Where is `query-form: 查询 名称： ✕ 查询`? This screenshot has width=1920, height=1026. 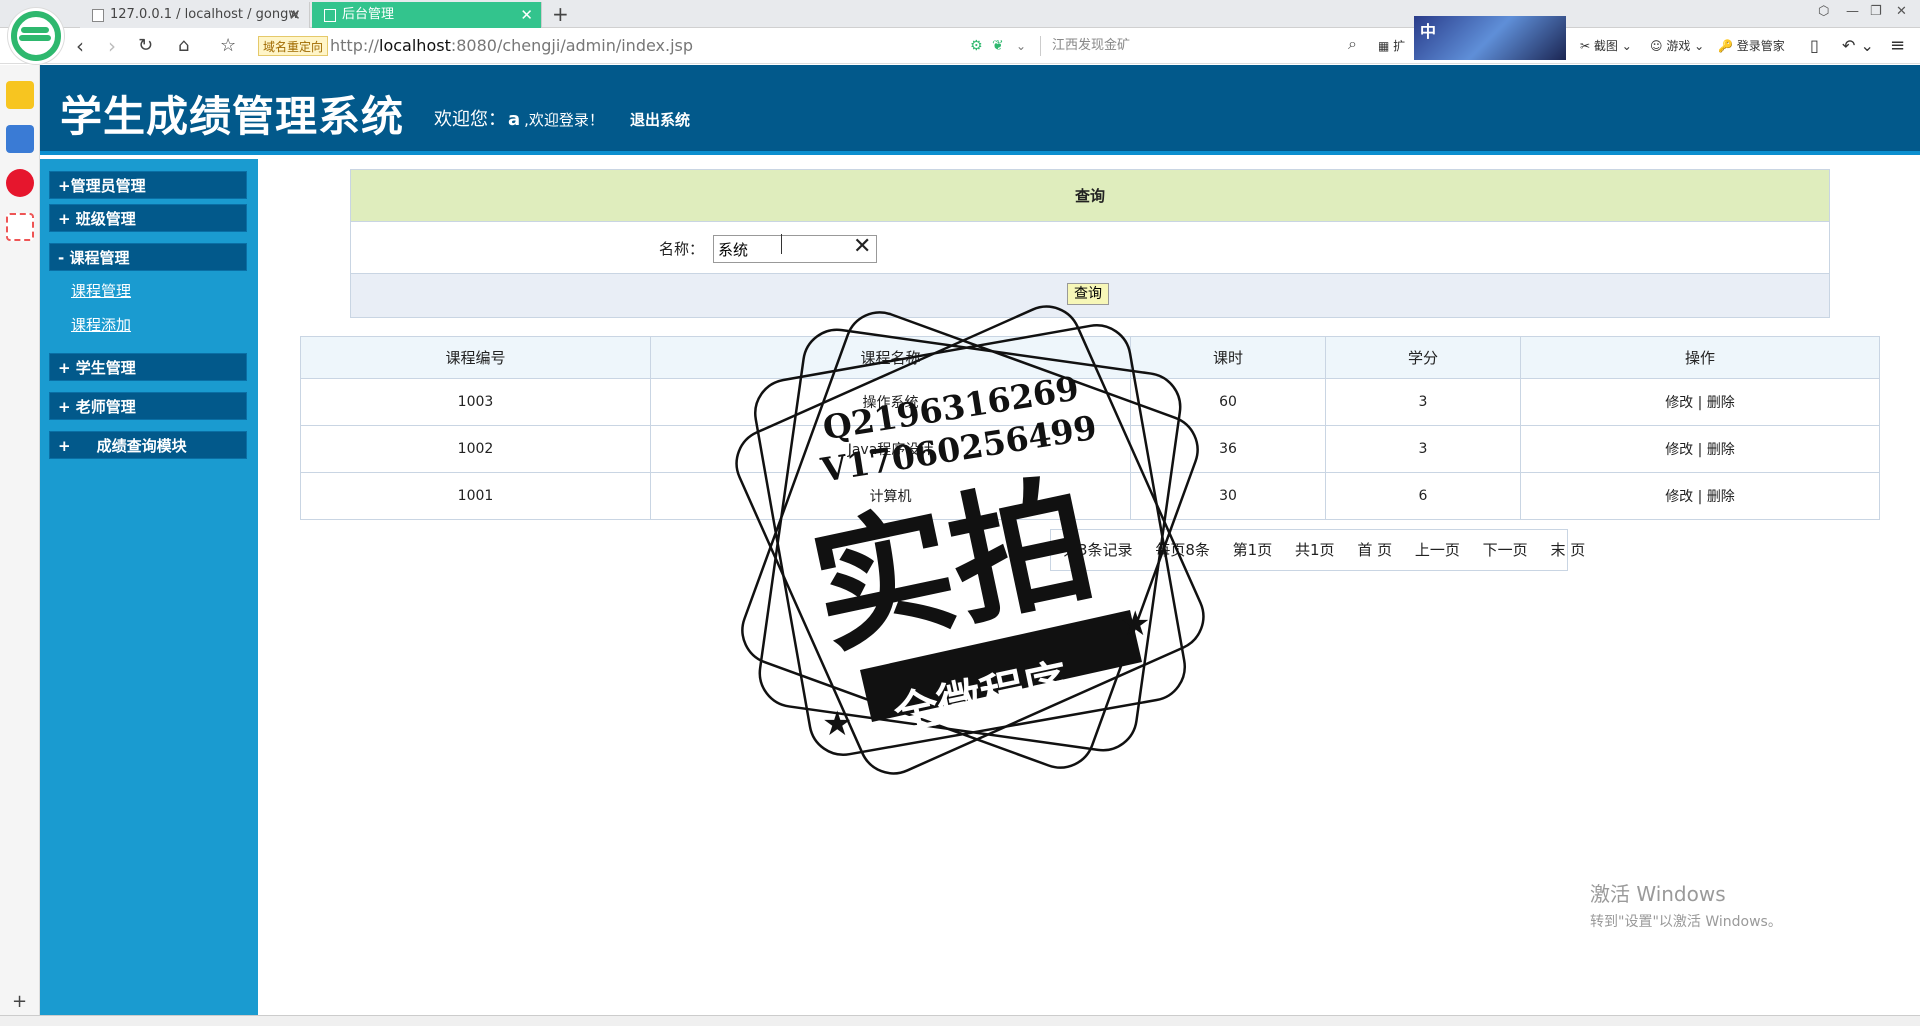
query-form: 查询 名称： ✕ 查询 is located at coordinates (1090, 243).